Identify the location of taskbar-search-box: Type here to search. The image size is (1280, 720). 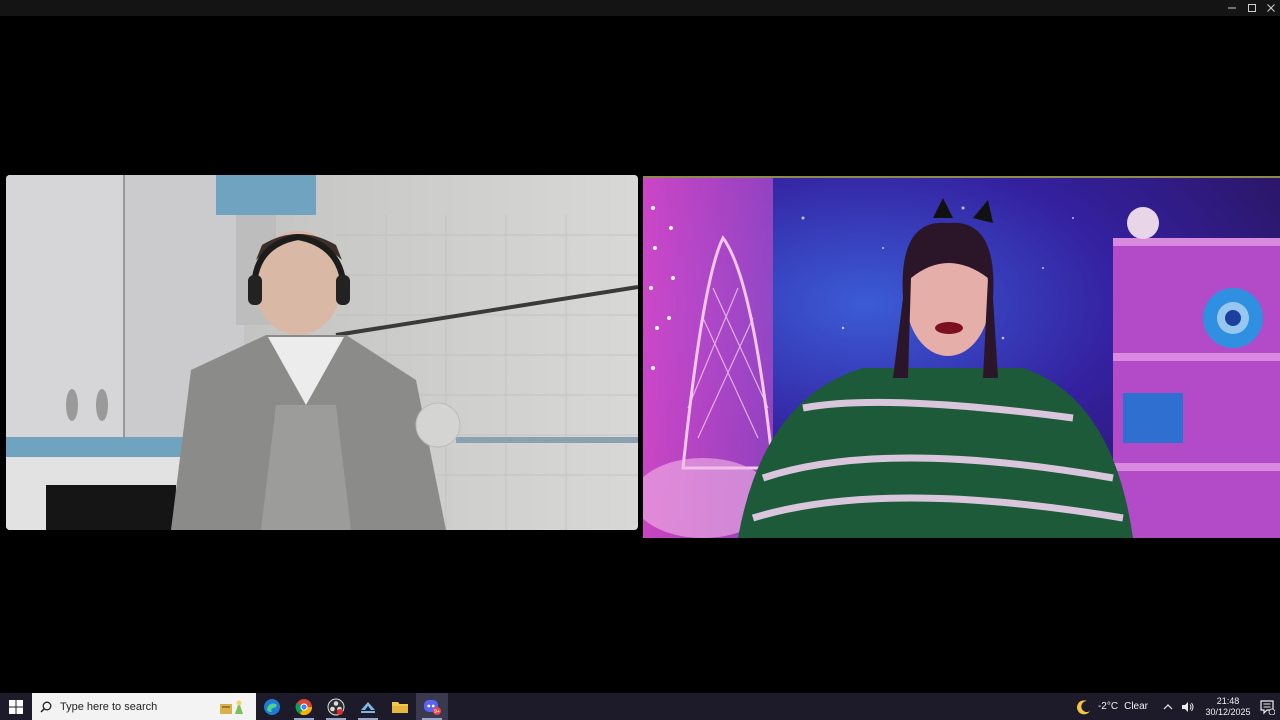
(128, 706).